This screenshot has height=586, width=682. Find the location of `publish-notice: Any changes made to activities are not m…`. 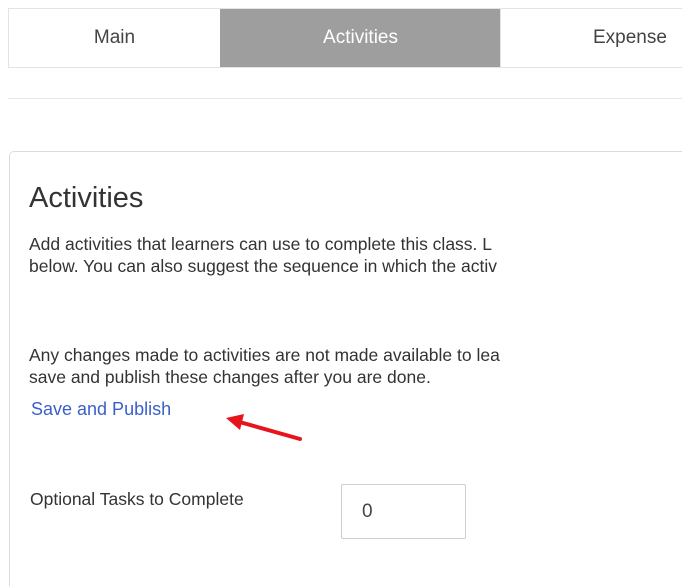

publish-notice: Any changes made to activities are not m… is located at coordinates (264, 366).